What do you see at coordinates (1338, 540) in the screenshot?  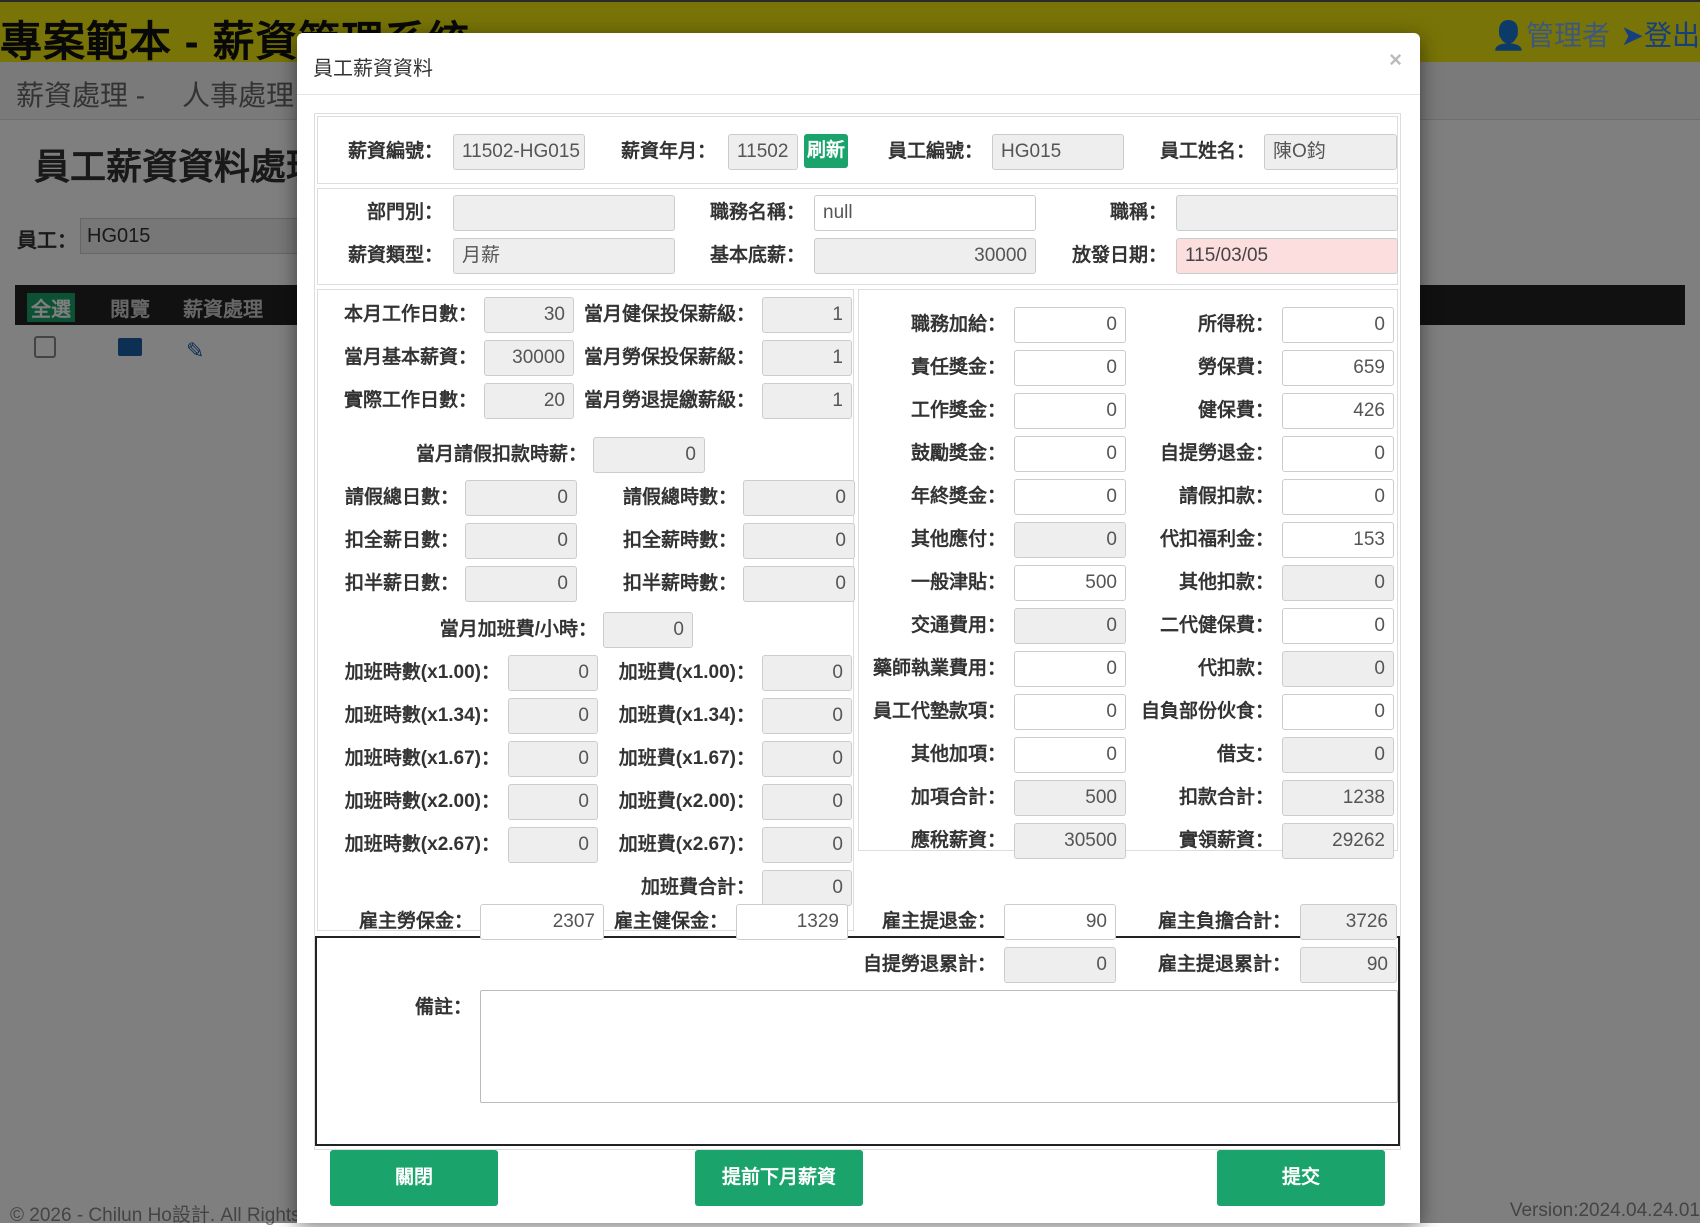 I see `welfare-input: 153` at bounding box center [1338, 540].